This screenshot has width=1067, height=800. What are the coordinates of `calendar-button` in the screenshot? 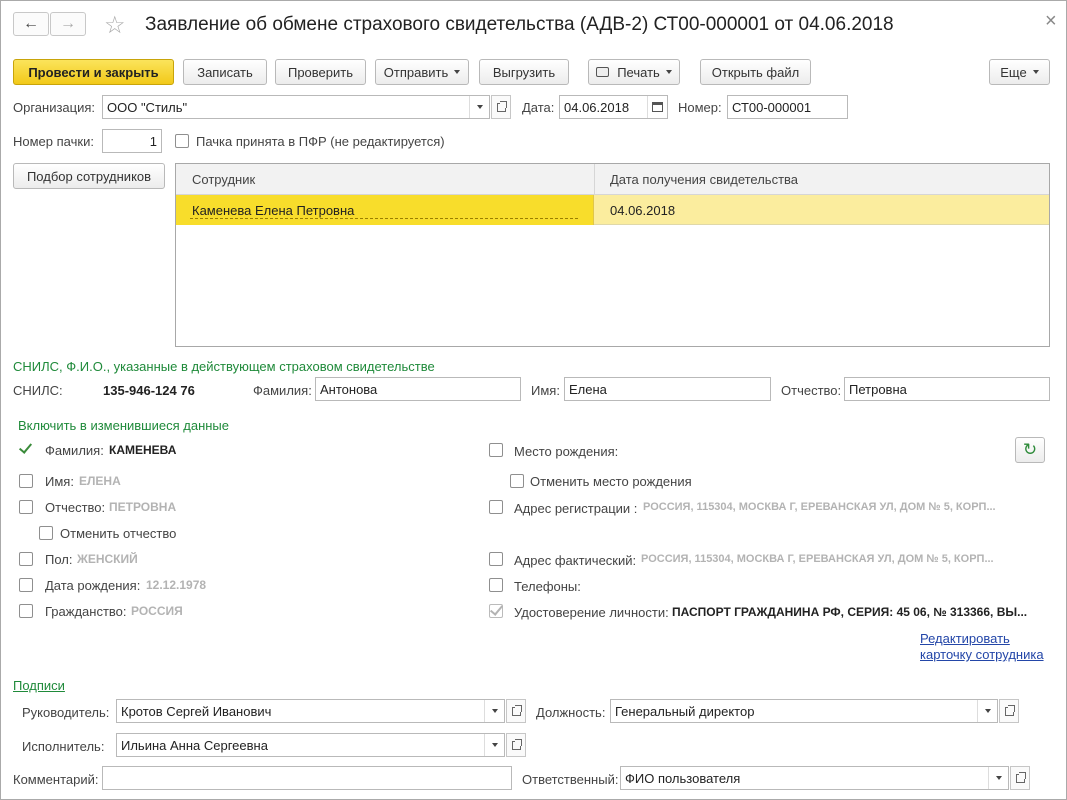 It's located at (657, 107).